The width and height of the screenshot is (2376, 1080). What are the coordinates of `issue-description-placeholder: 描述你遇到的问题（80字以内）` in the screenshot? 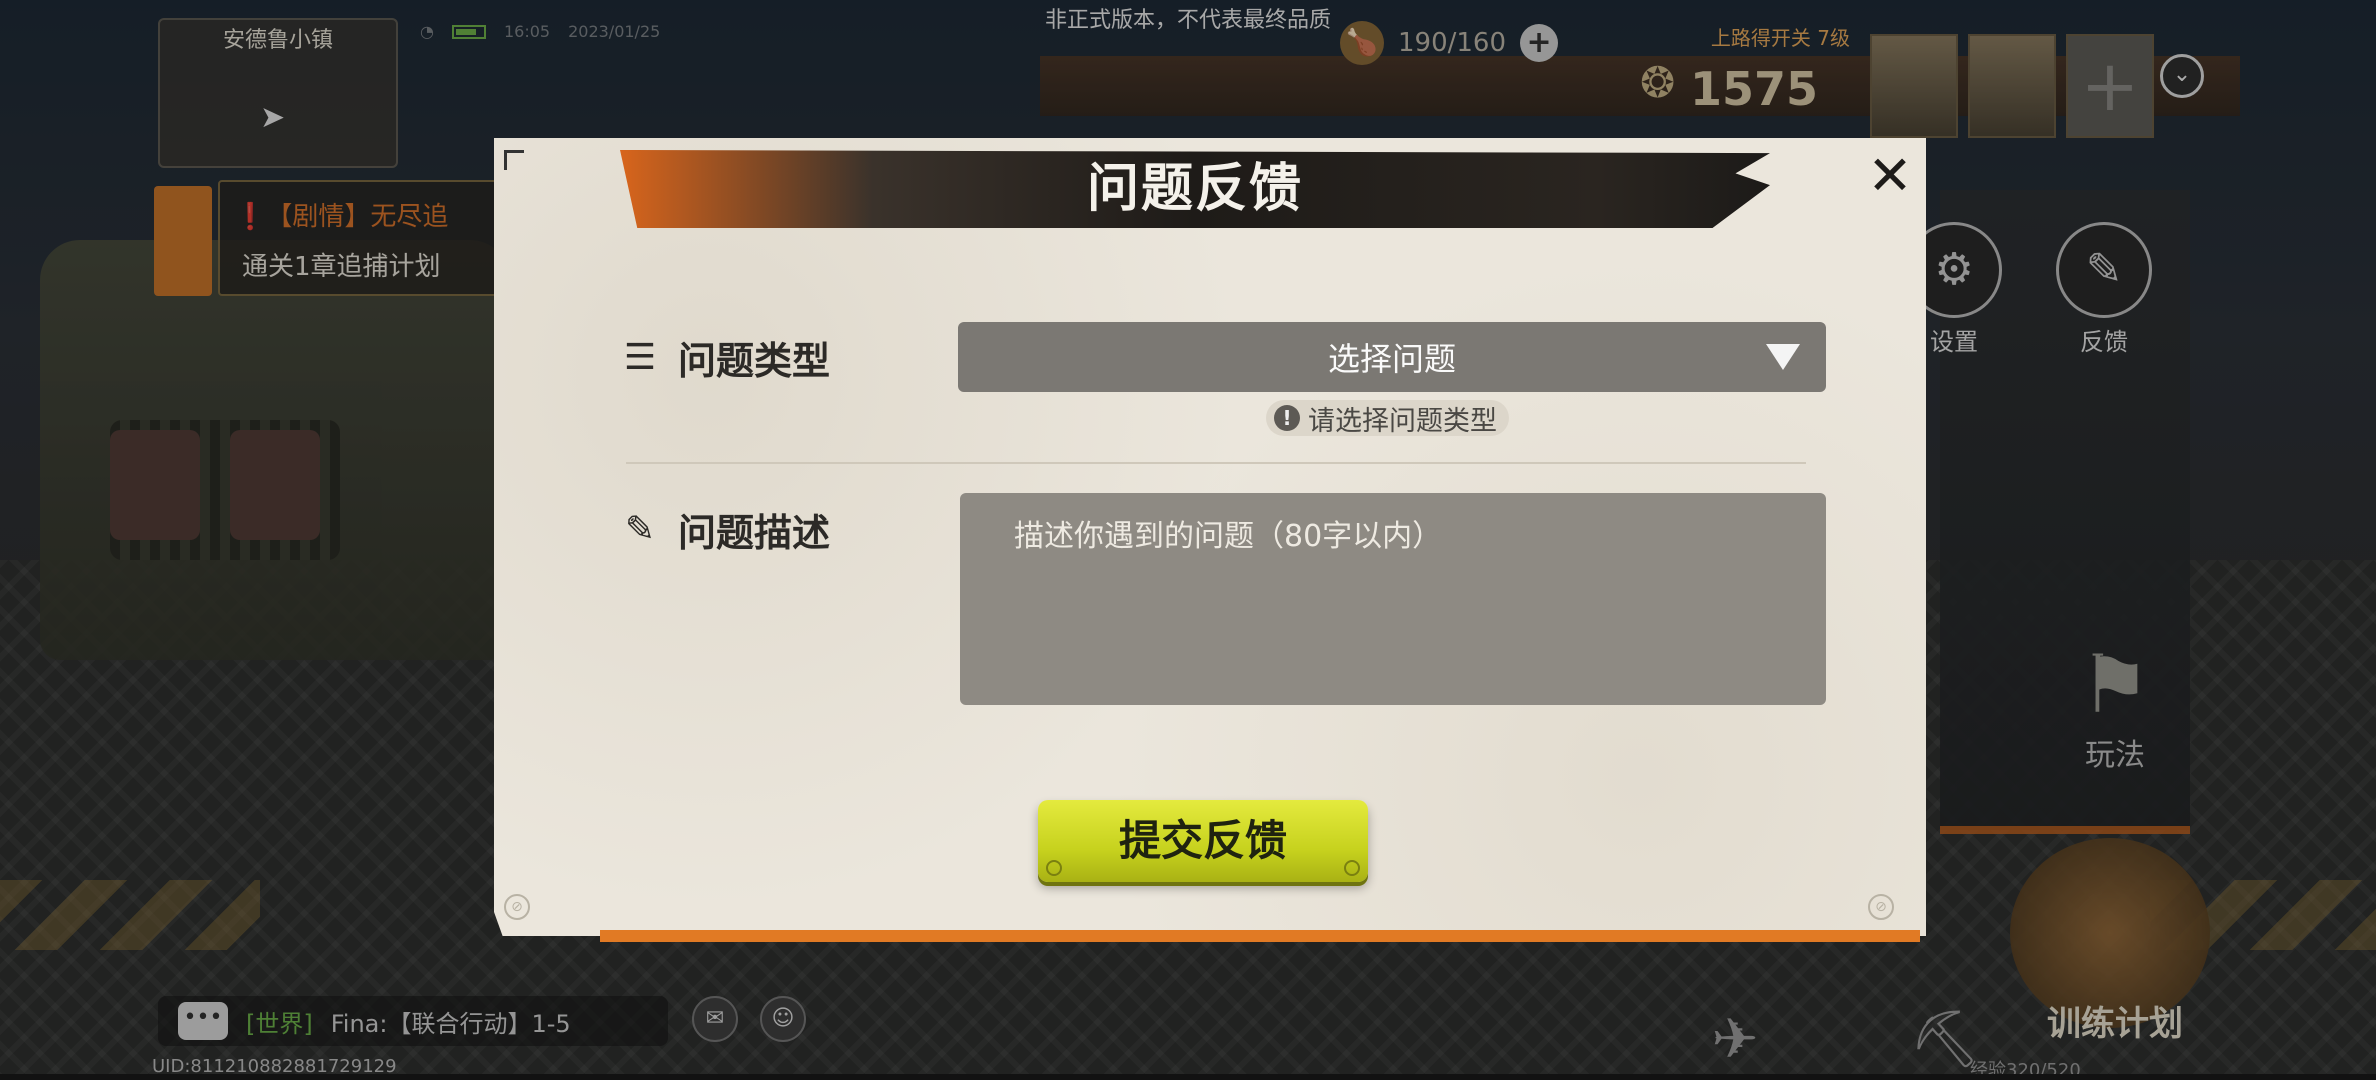 It's located at (1228, 536).